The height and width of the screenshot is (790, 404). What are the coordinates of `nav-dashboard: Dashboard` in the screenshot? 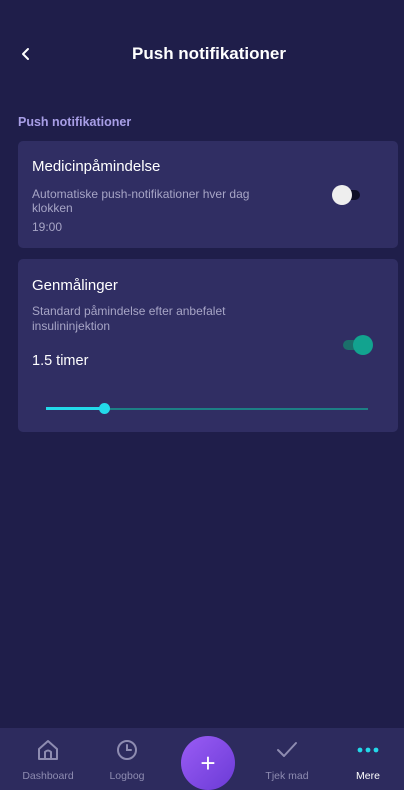 It's located at (48, 759).